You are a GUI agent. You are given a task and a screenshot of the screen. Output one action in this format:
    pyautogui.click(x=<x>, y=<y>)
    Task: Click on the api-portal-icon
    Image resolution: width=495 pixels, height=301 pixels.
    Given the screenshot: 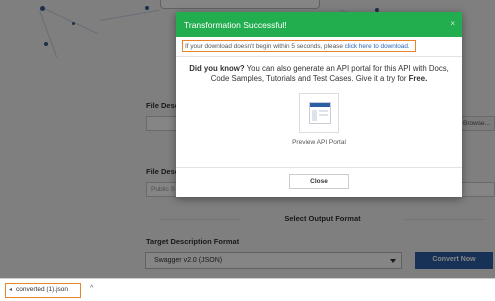 What is the action you would take?
    pyautogui.click(x=320, y=113)
    